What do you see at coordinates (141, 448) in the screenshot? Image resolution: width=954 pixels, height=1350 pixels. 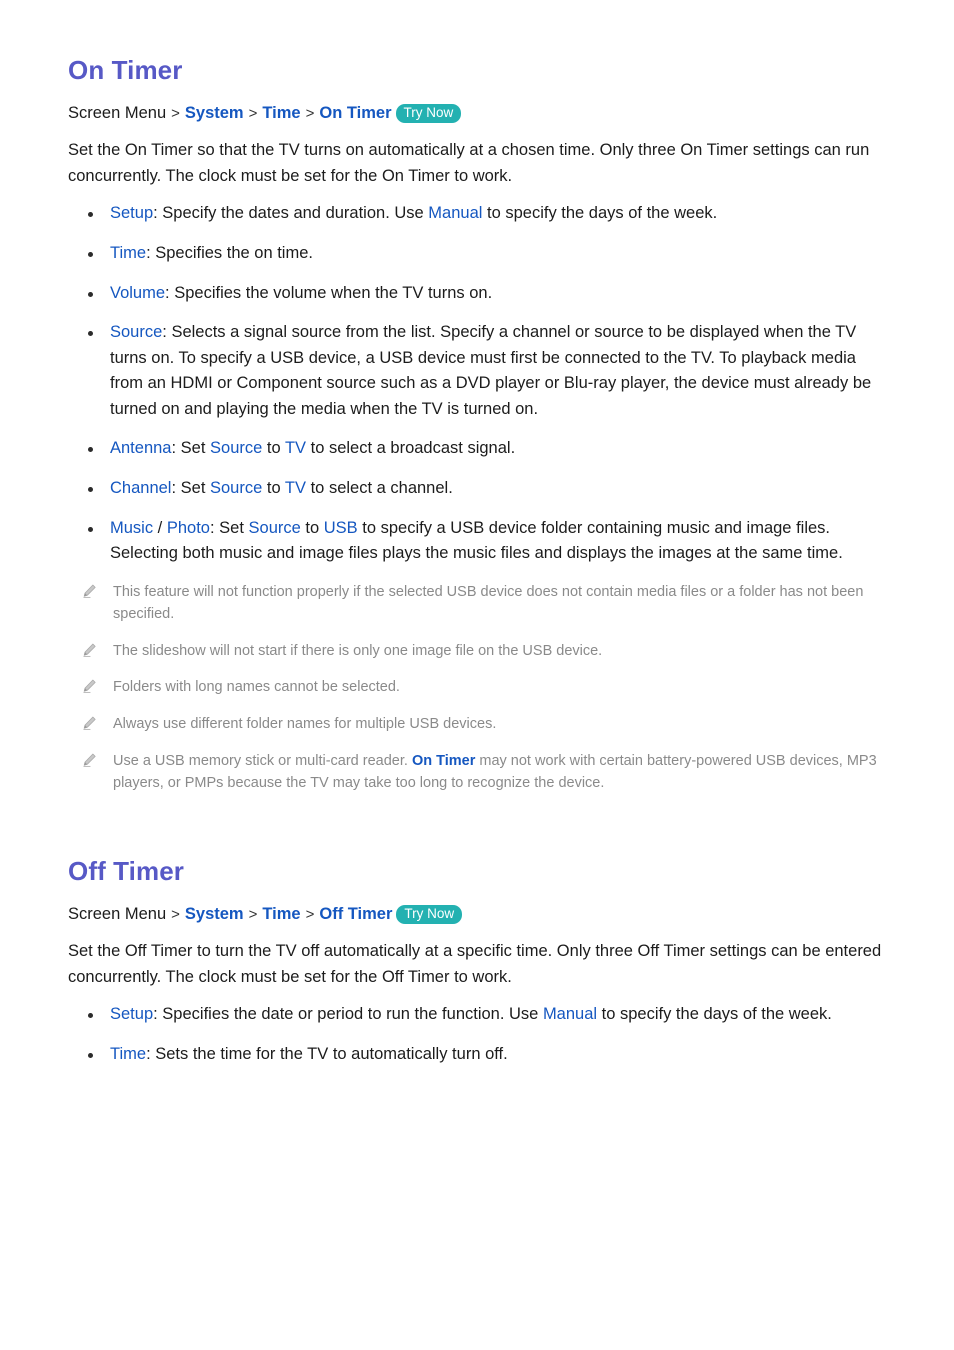 I see `inline-keyword: Antenna` at bounding box center [141, 448].